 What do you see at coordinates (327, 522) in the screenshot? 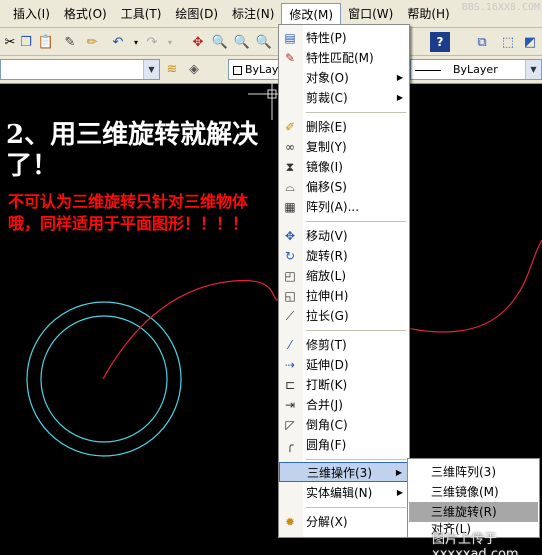
I see `menu-item-label: 分解(X)` at bounding box center [327, 522].